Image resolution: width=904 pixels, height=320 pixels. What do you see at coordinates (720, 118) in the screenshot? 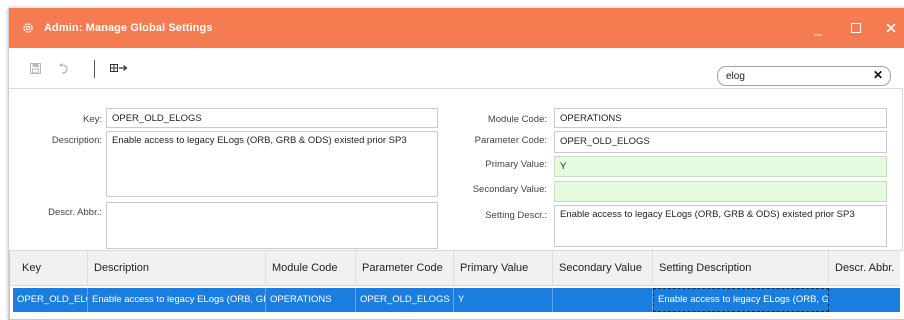
I see `module-code-field: OPERATIONS` at bounding box center [720, 118].